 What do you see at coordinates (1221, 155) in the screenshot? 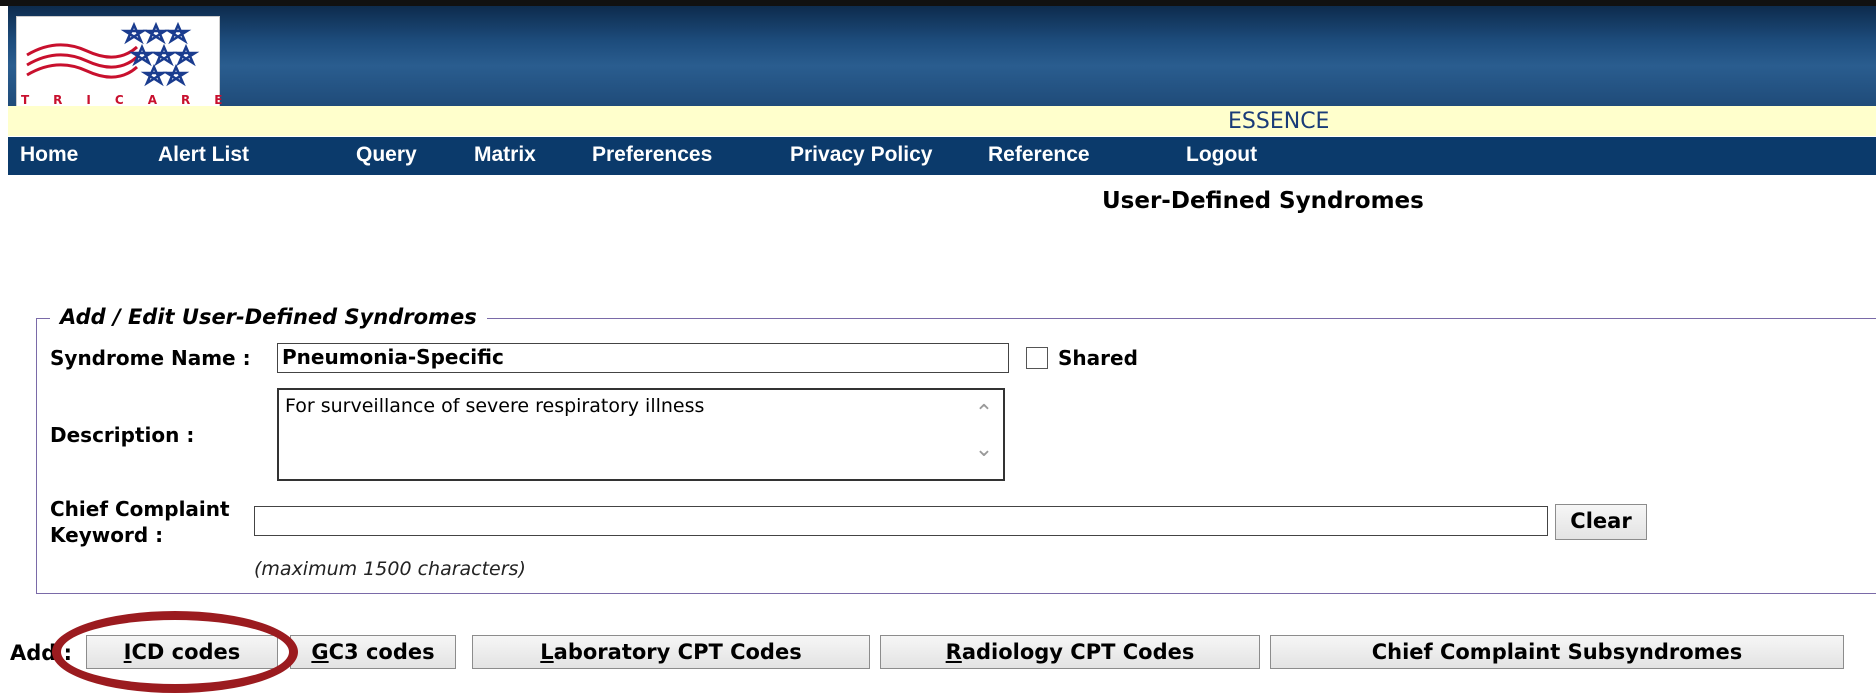
I see `nav-logout: Logout` at bounding box center [1221, 155].